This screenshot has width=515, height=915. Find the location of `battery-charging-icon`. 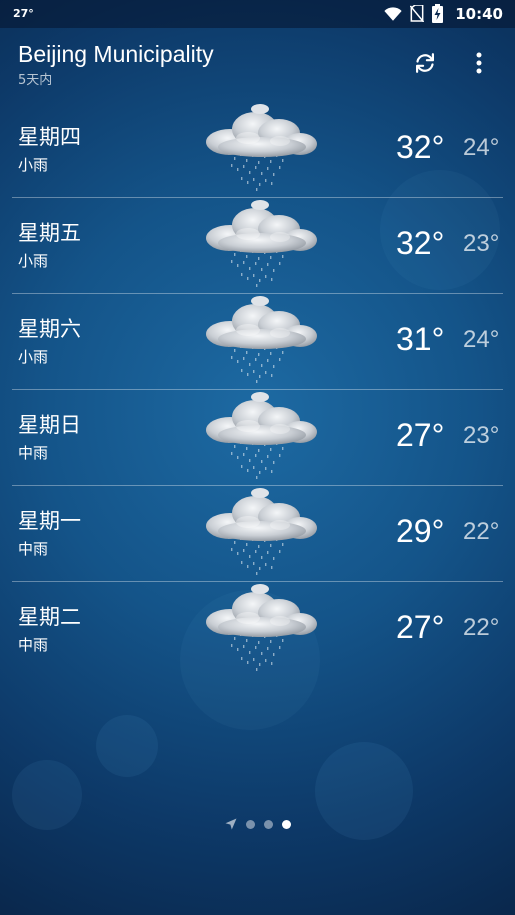

battery-charging-icon is located at coordinates (438, 13).